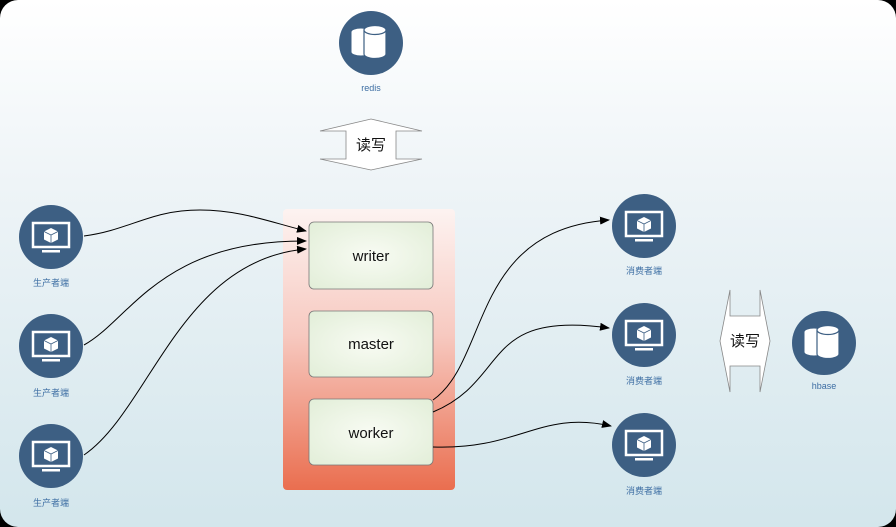  I want to click on hbase-label: hbase, so click(824, 386).